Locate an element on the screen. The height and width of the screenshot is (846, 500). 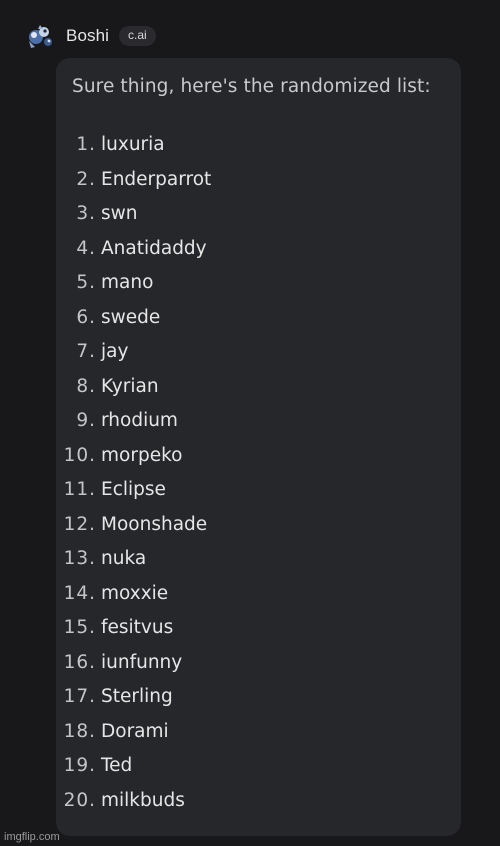
list-item-text: nuka is located at coordinates (124, 558).